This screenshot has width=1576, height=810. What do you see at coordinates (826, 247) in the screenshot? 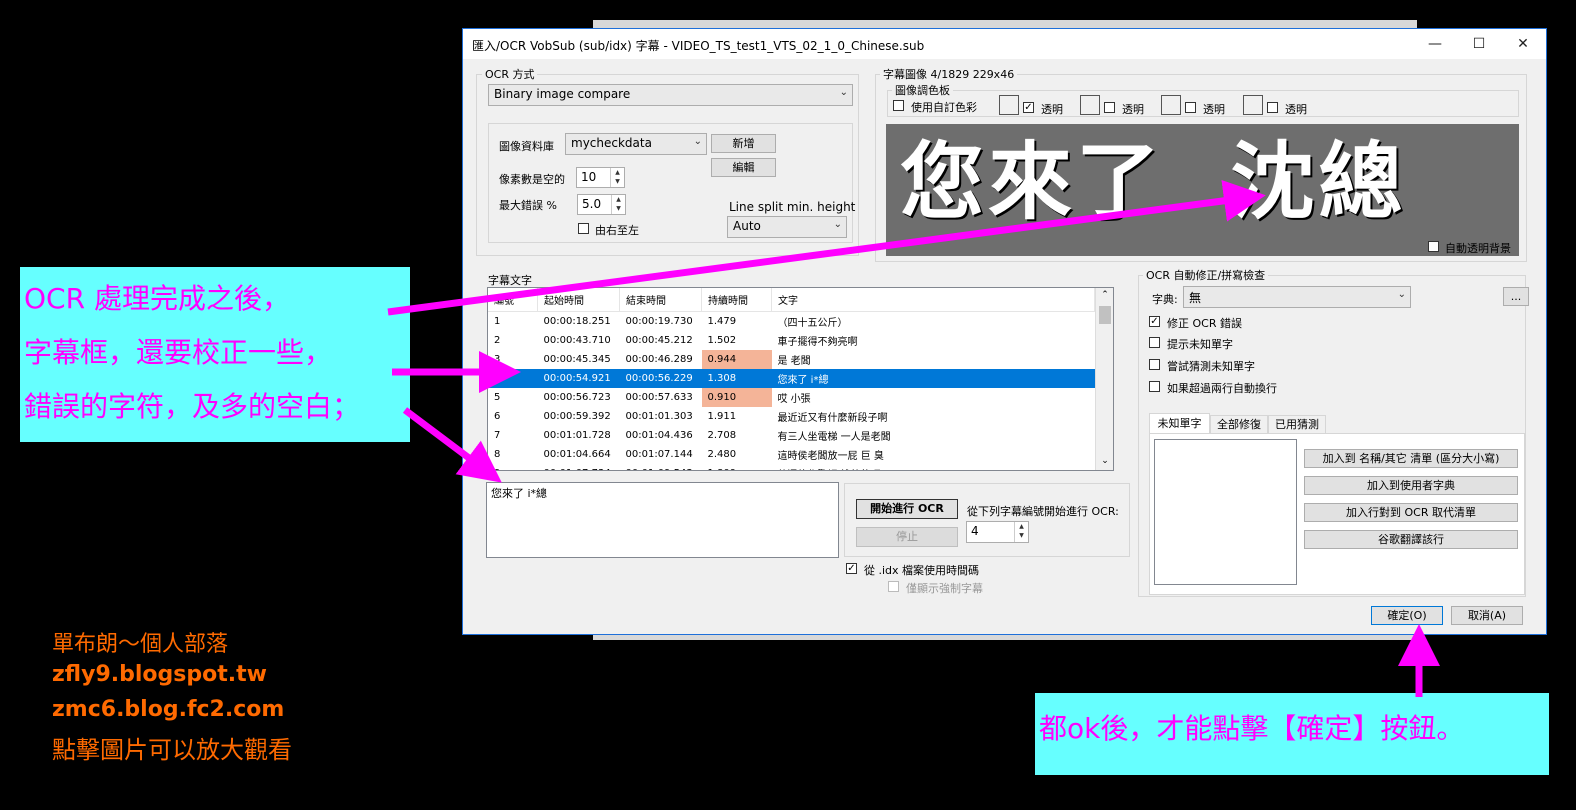
I see `arrow-to-image` at bounding box center [826, 247].